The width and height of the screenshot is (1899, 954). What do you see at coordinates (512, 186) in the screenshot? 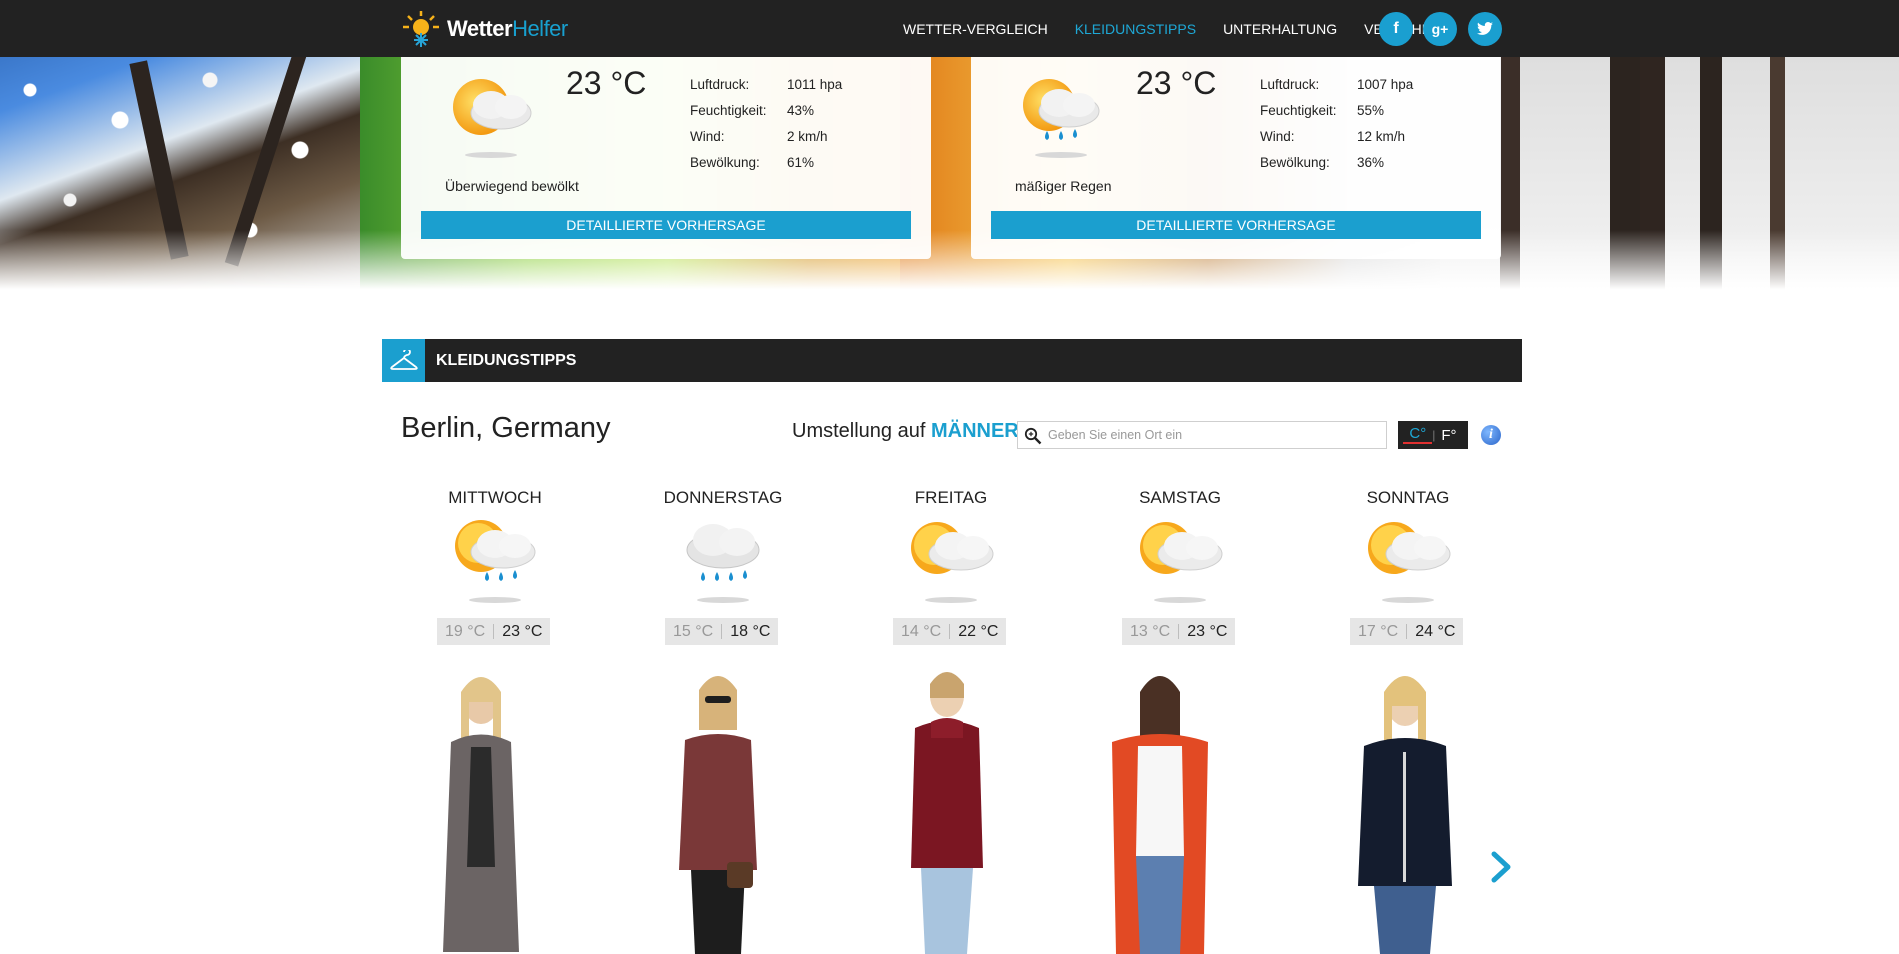
I see `weather-description: Überwiegend bewölkt` at bounding box center [512, 186].